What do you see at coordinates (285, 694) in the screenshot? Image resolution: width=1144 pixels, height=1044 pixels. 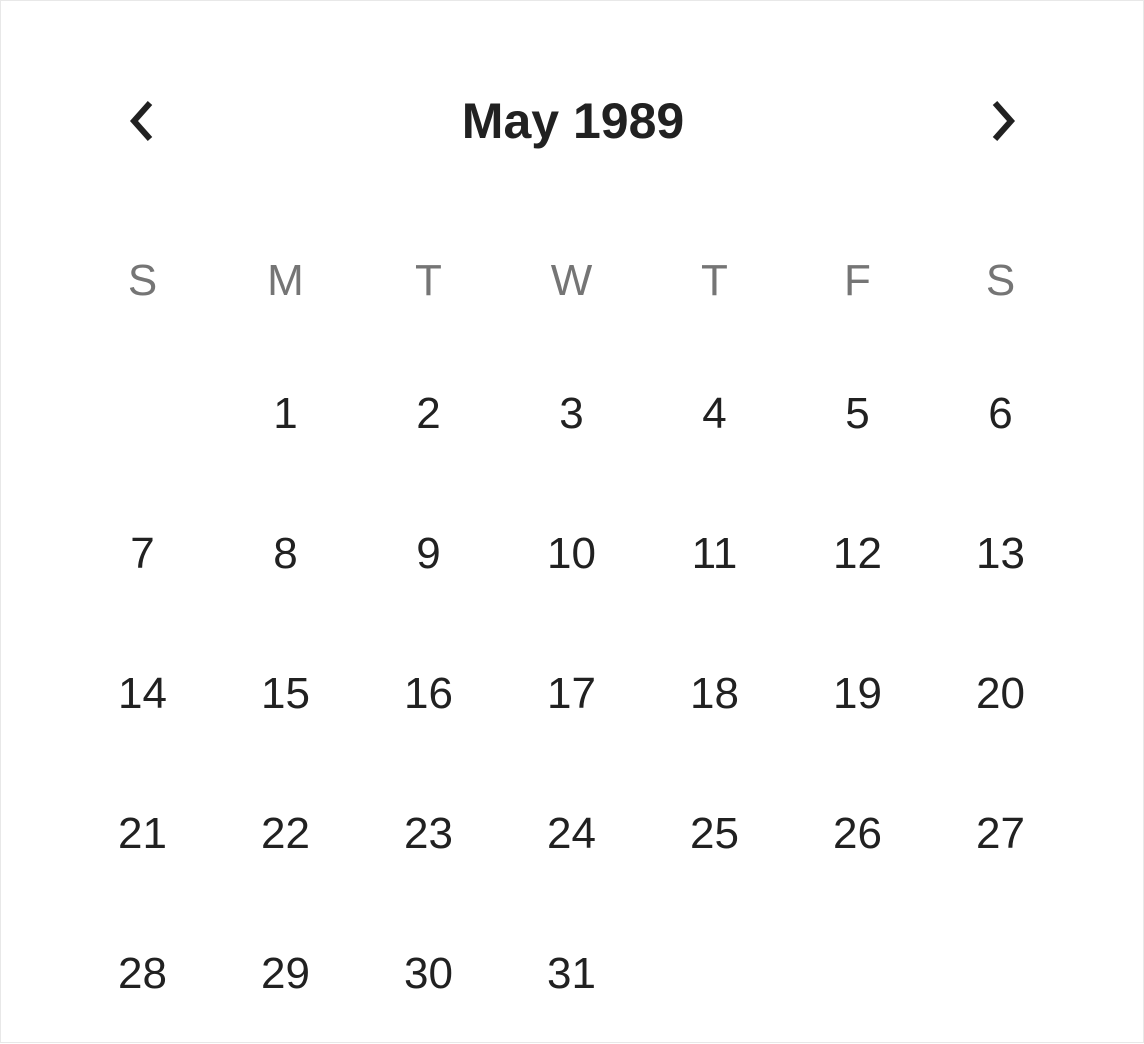 I see `day-cell: 15` at bounding box center [285, 694].